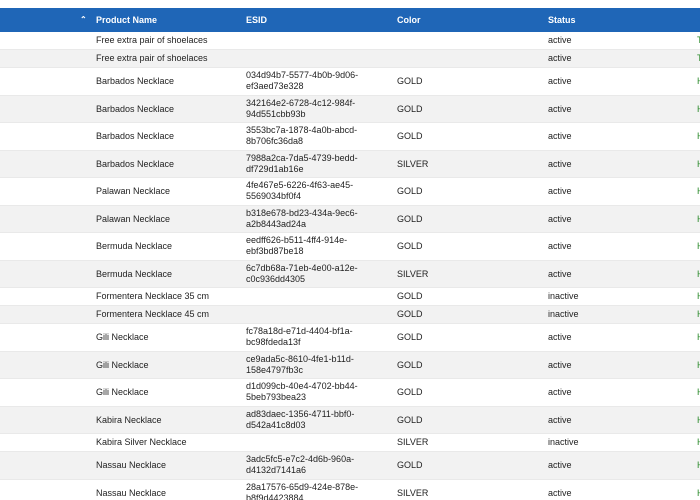 The width and height of the screenshot is (700, 500). What do you see at coordinates (302, 490) in the screenshot?
I see `cell-esid: 28a17576-65d9-424e-878e-b8f9d4423884` at bounding box center [302, 490].